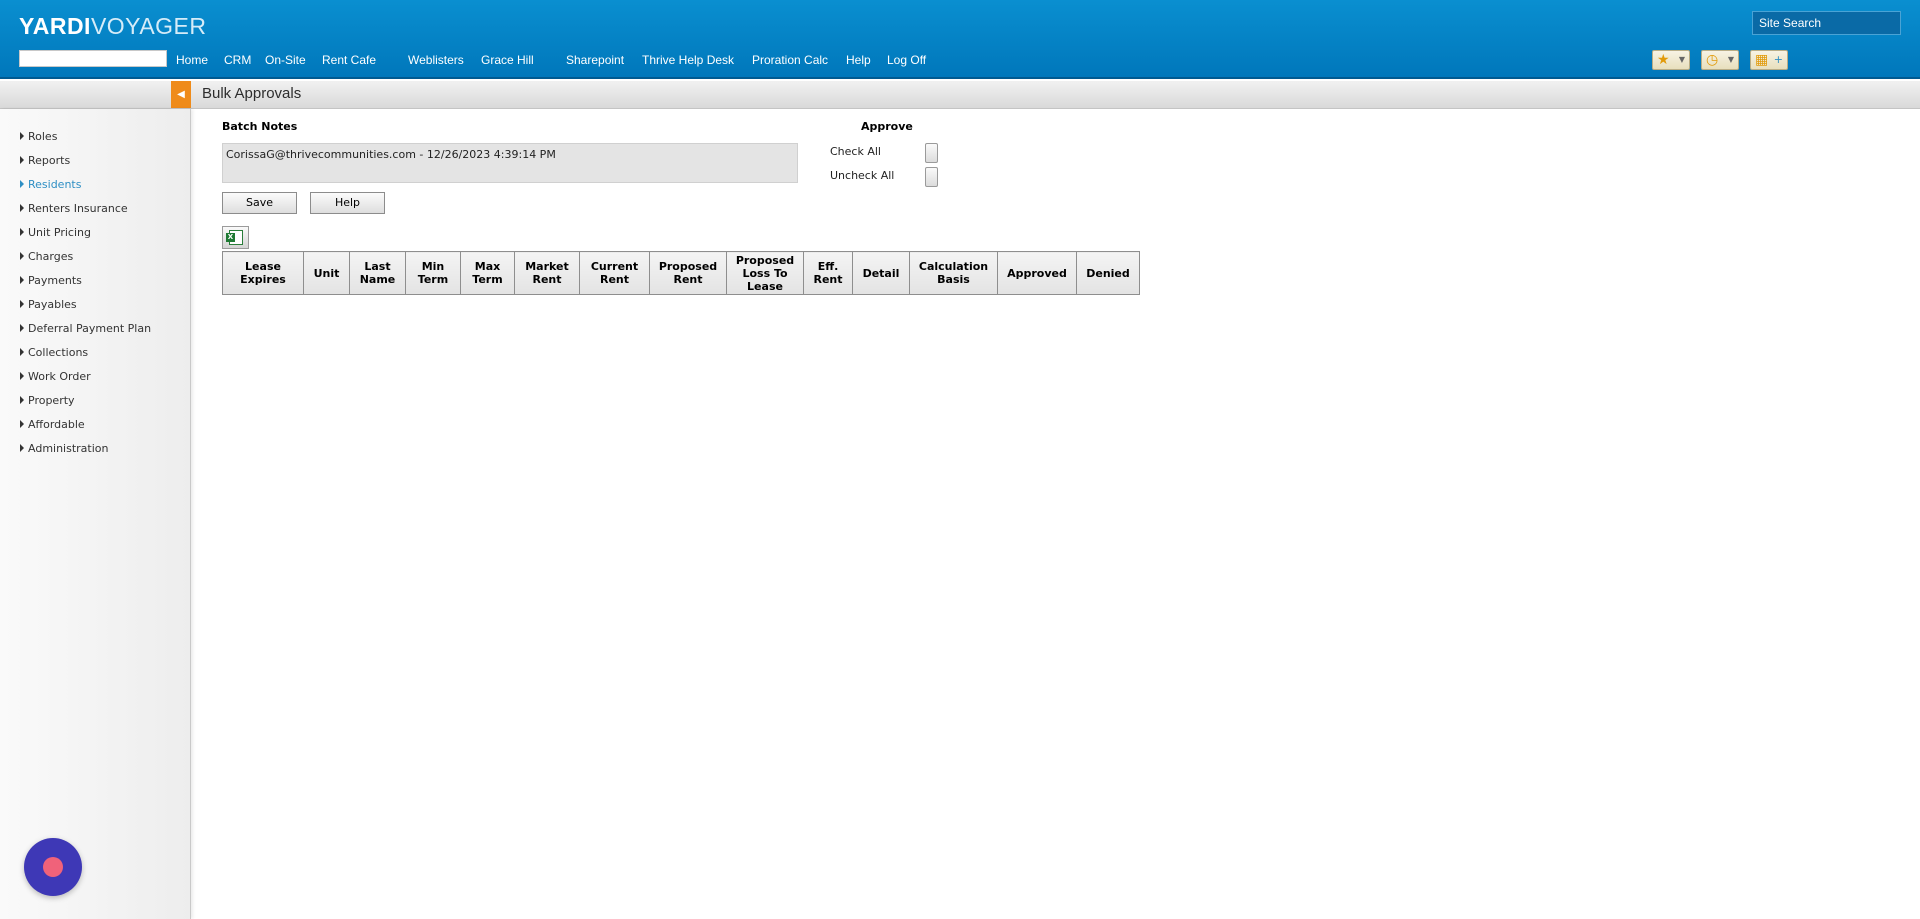  What do you see at coordinates (953, 273) in the screenshot?
I see `column-header-calculation-basis: Calculation Basis` at bounding box center [953, 273].